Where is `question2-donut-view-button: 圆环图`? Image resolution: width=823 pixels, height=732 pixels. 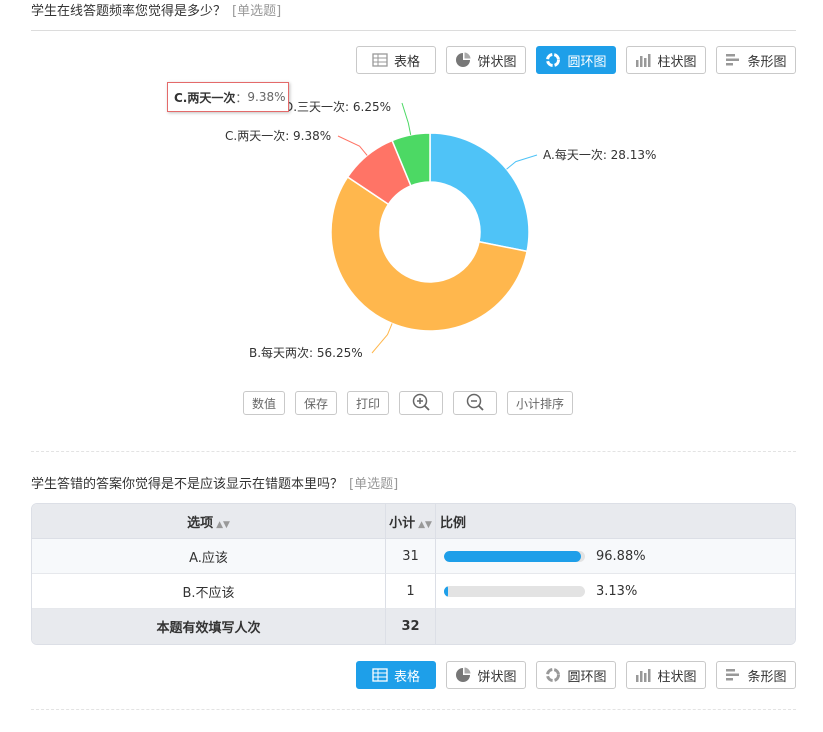 question2-donut-view-button: 圆环图 is located at coordinates (576, 675).